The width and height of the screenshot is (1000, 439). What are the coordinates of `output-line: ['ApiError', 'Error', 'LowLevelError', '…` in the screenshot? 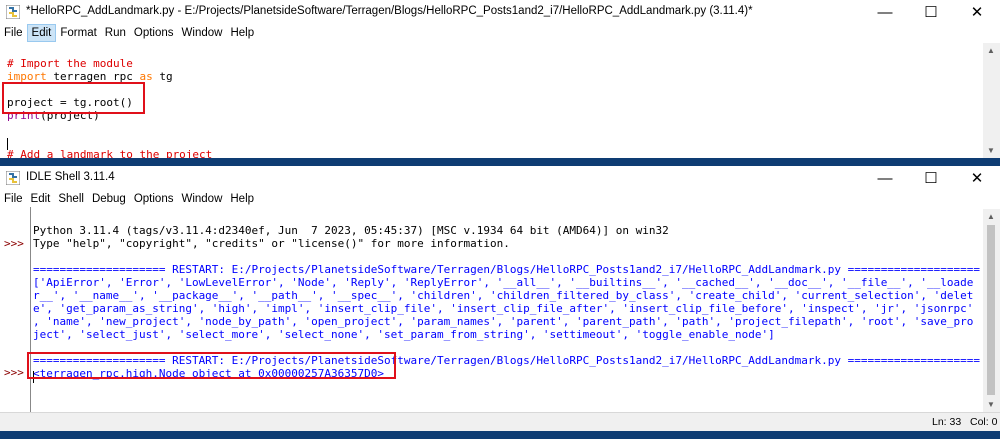 It's located at (503, 282).